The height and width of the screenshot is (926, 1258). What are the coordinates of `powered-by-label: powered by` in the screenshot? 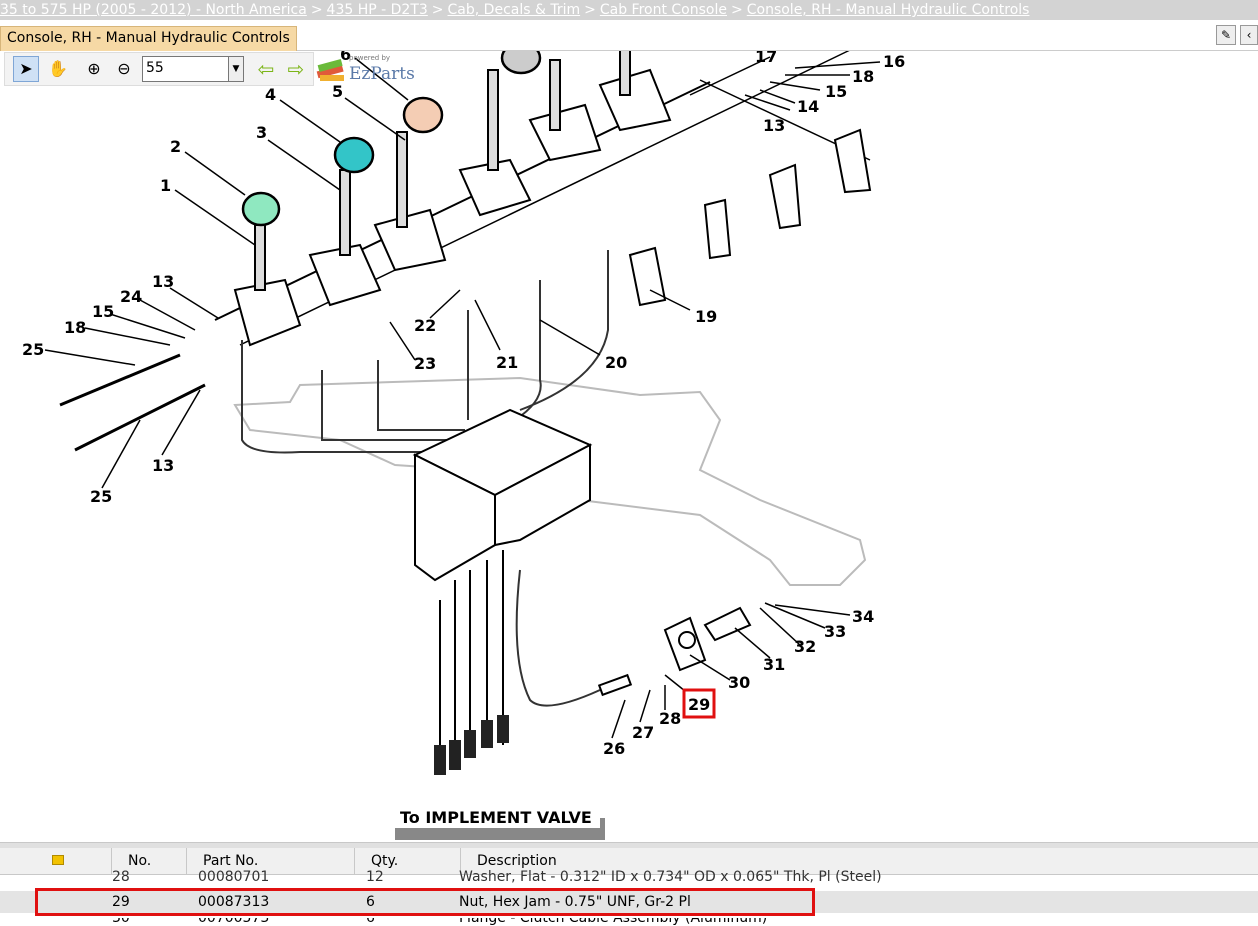 It's located at (370, 58).